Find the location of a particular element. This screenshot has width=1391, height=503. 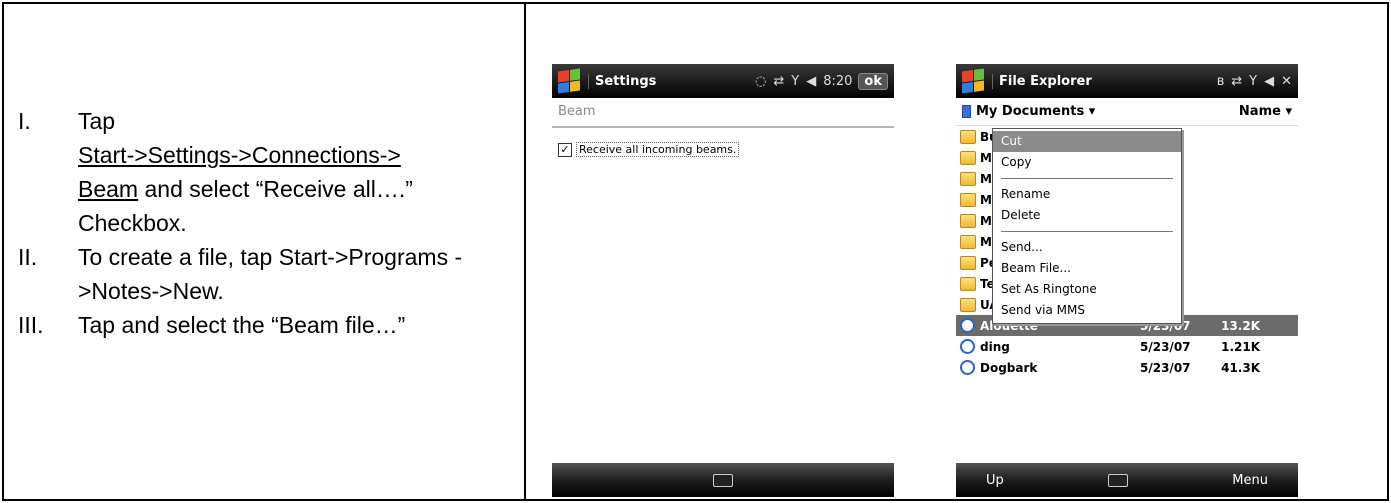

step-number: II. is located at coordinates (28, 257).